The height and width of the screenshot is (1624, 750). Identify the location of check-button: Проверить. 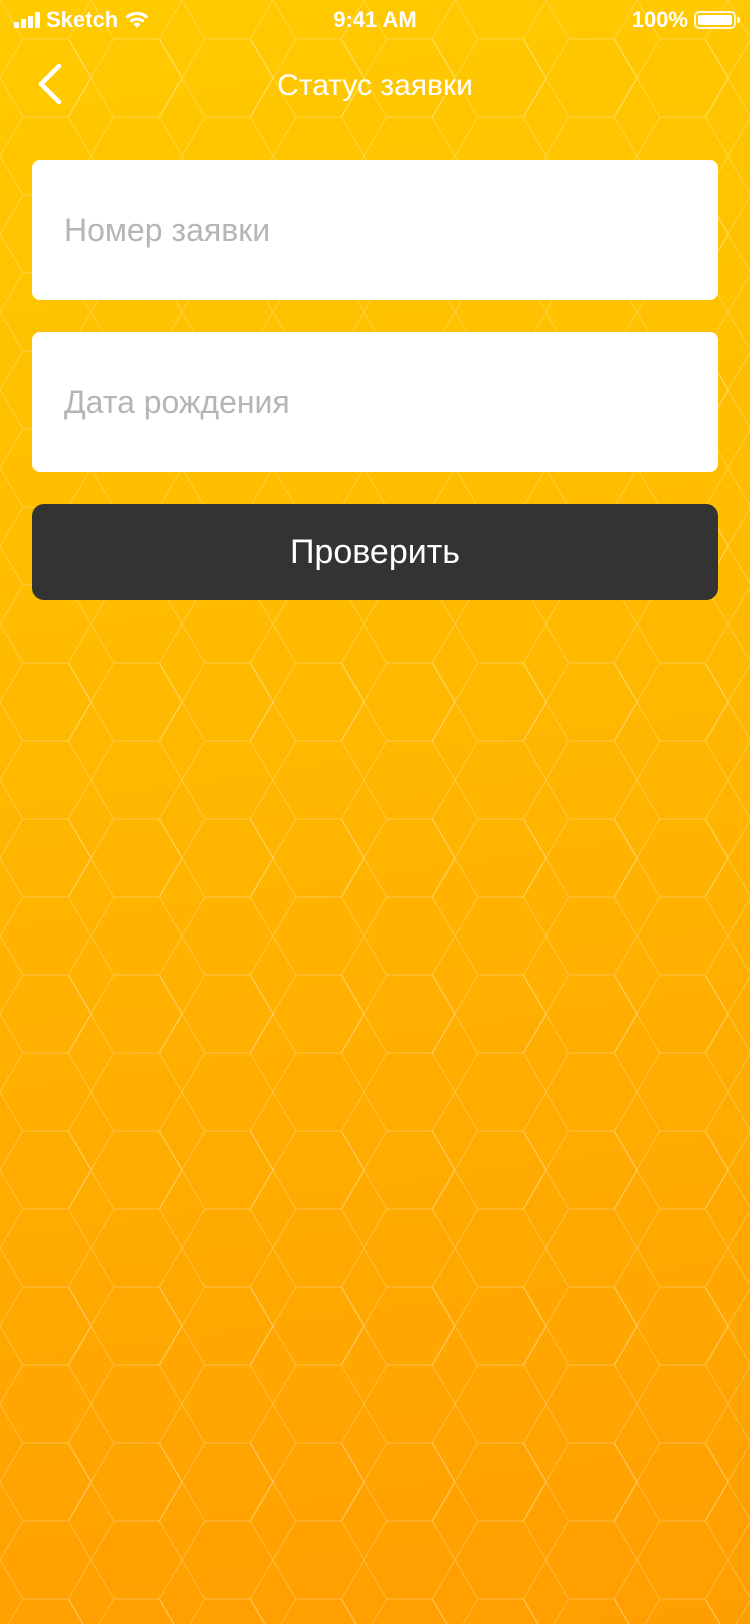
(375, 552).